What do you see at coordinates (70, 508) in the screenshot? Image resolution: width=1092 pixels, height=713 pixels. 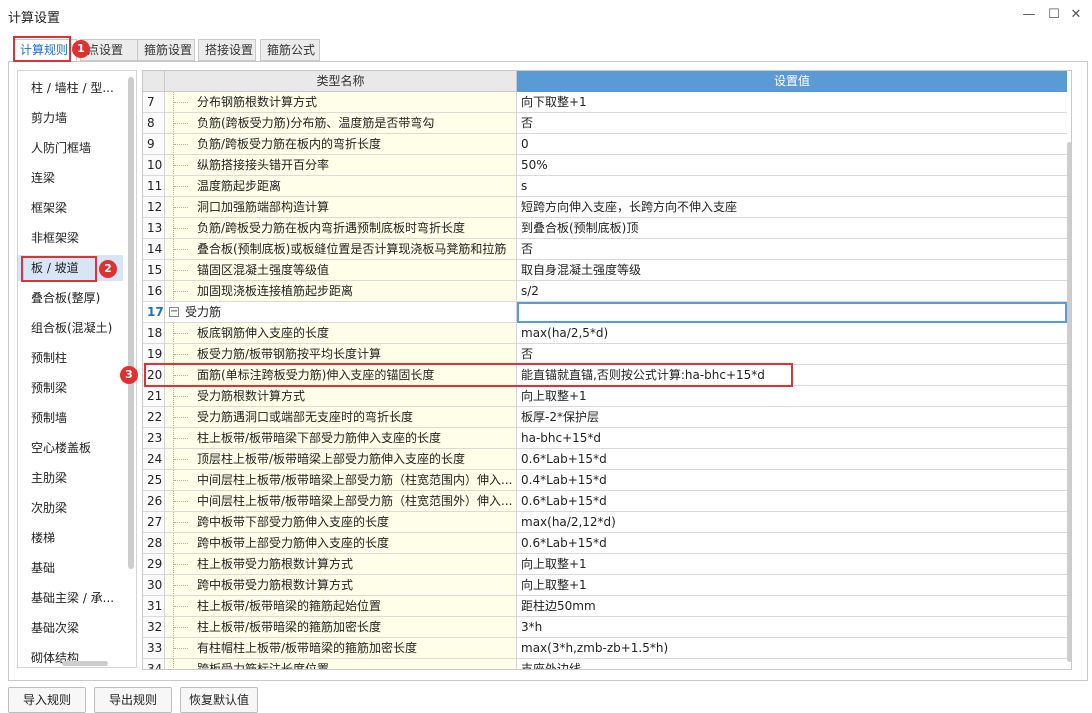 I see `sidebar-item: 次肋梁` at bounding box center [70, 508].